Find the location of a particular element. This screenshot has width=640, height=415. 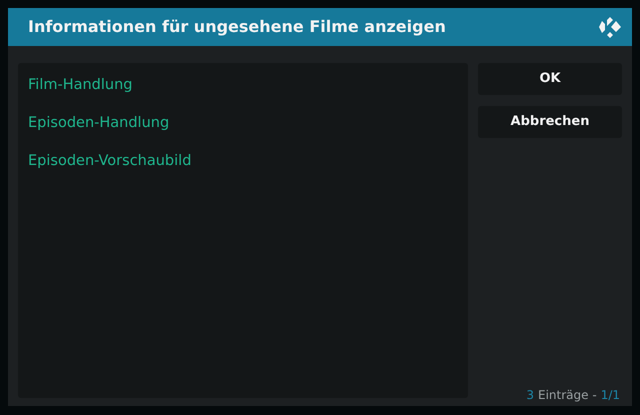

list-item: Episoden-Handlung is located at coordinates (99, 124).